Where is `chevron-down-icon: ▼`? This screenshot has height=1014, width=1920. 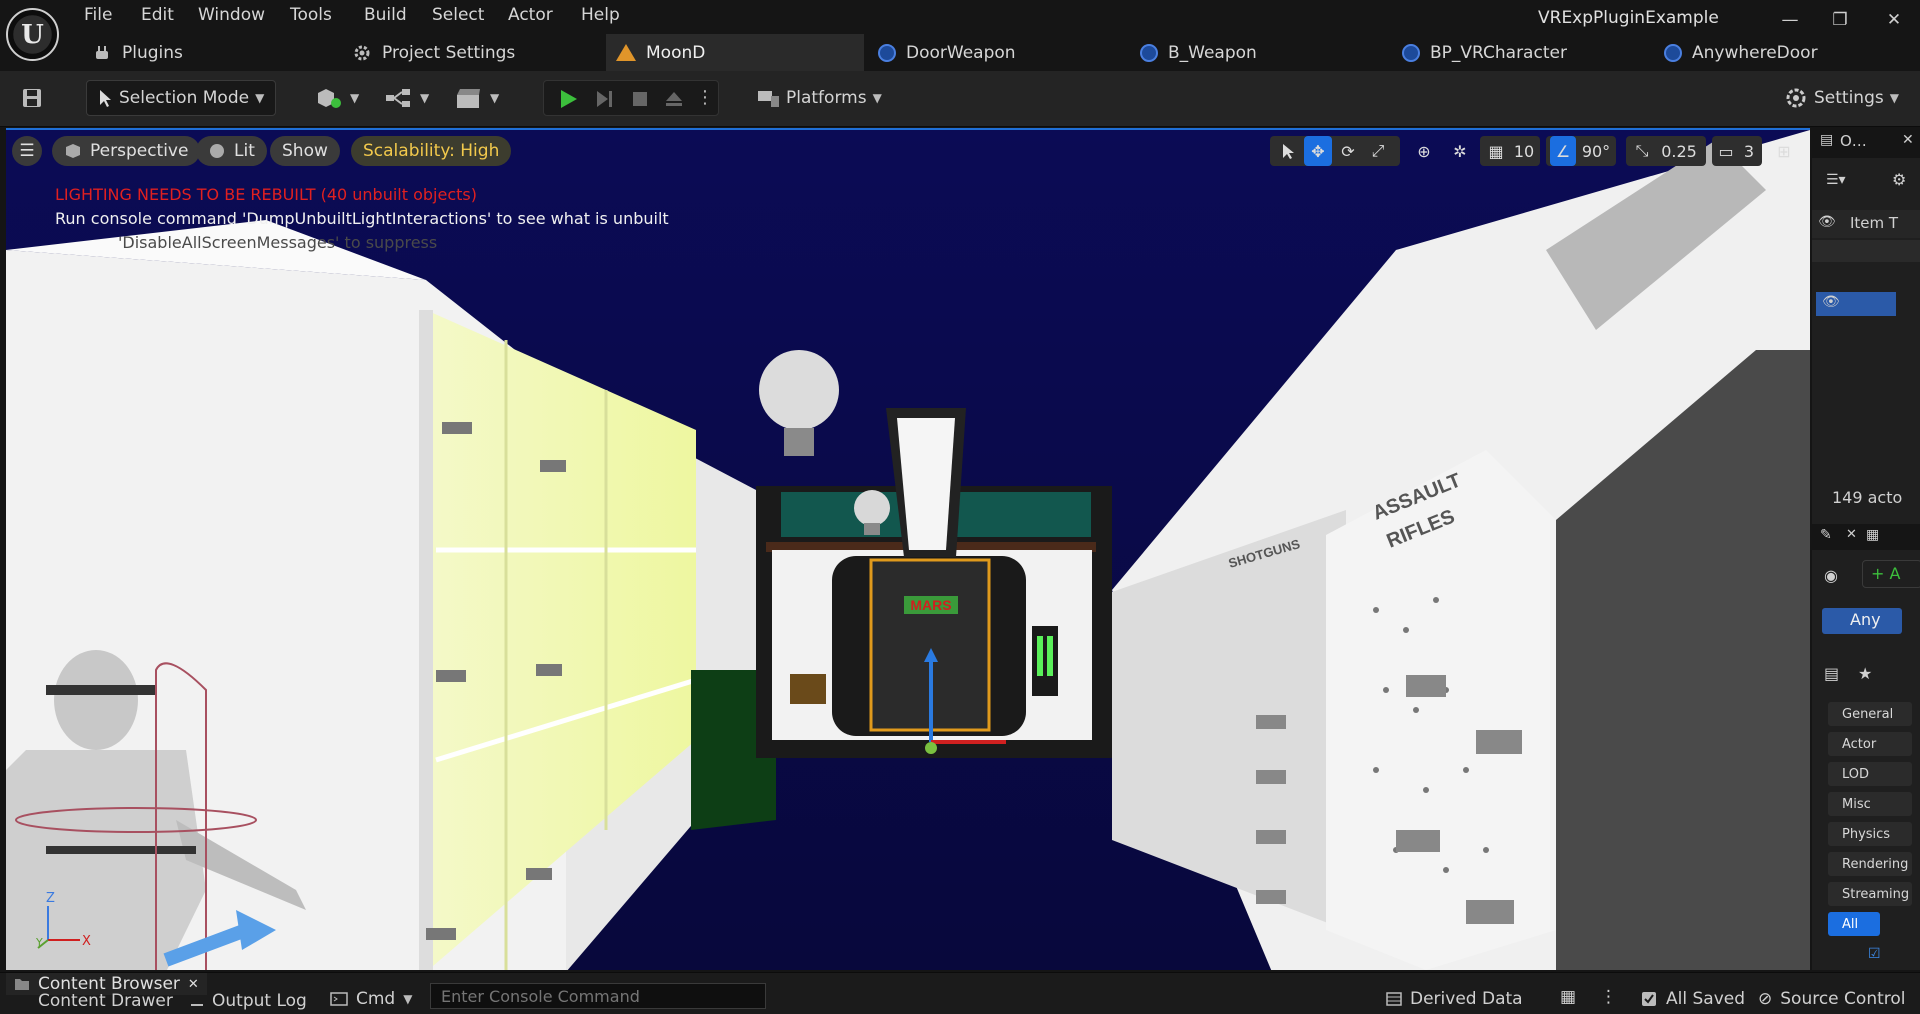
chevron-down-icon: ▼ is located at coordinates (1894, 98).